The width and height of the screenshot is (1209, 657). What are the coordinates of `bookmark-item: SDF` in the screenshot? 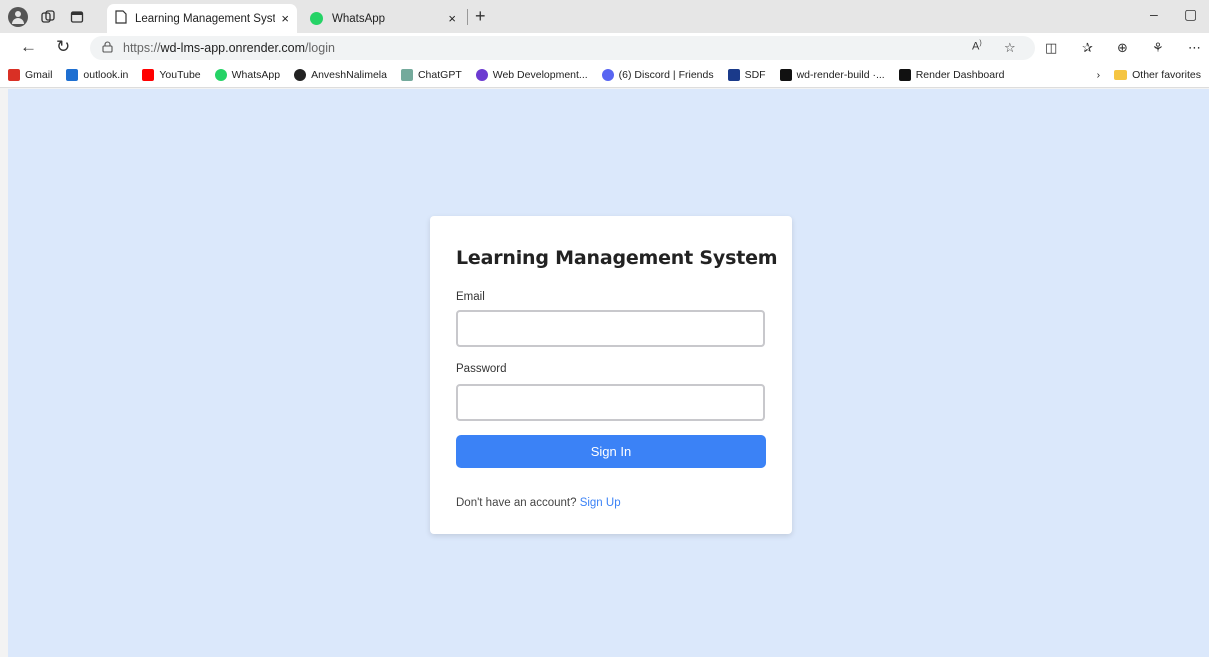 It's located at (746, 75).